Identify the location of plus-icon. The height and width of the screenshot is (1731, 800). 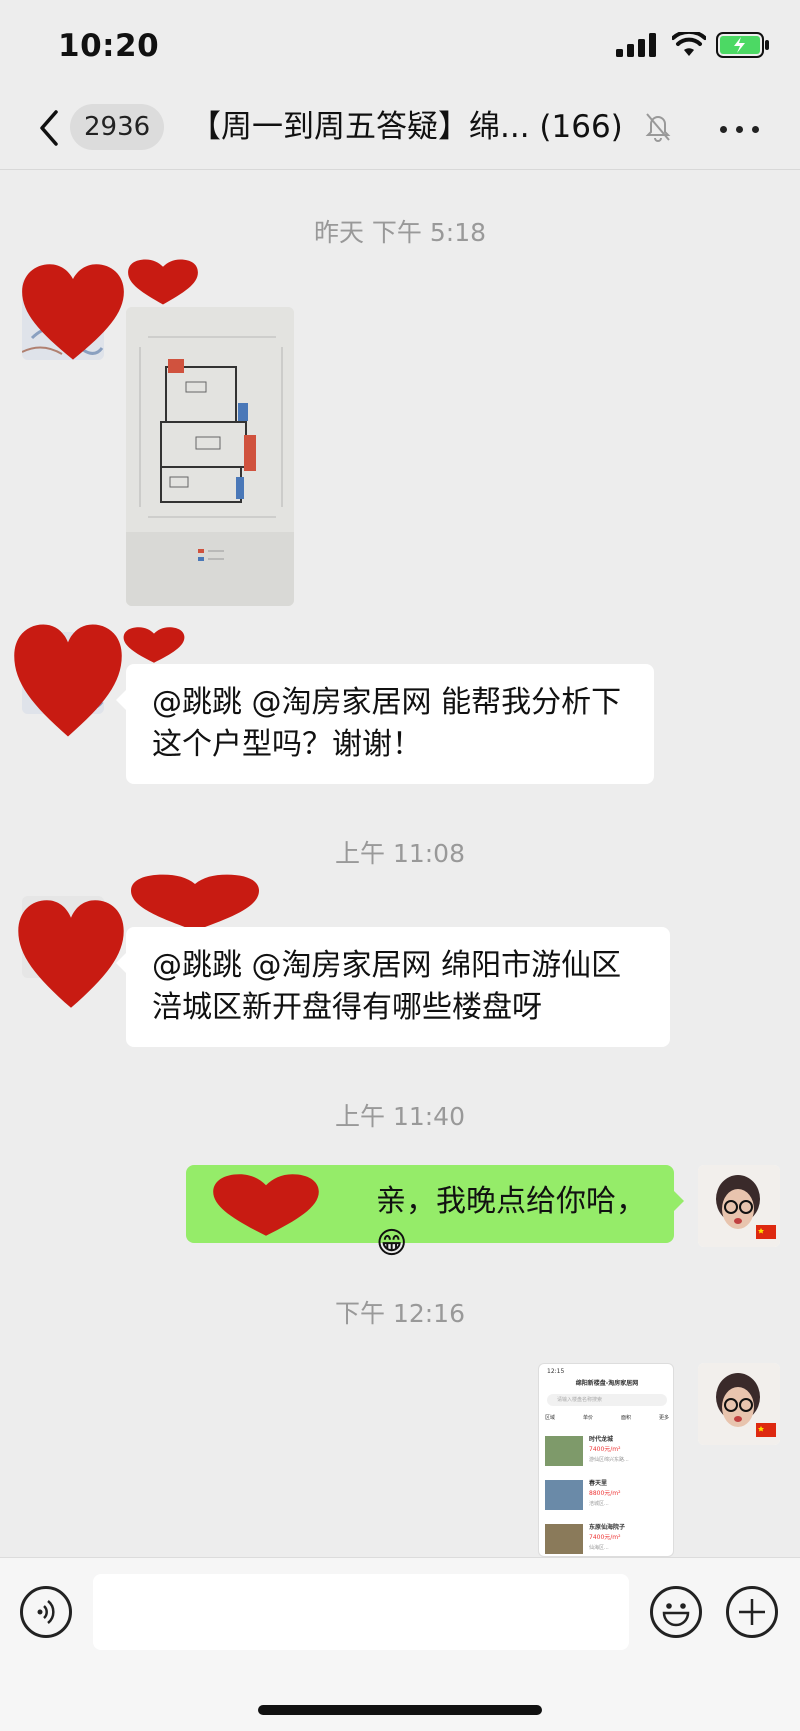
(752, 1612).